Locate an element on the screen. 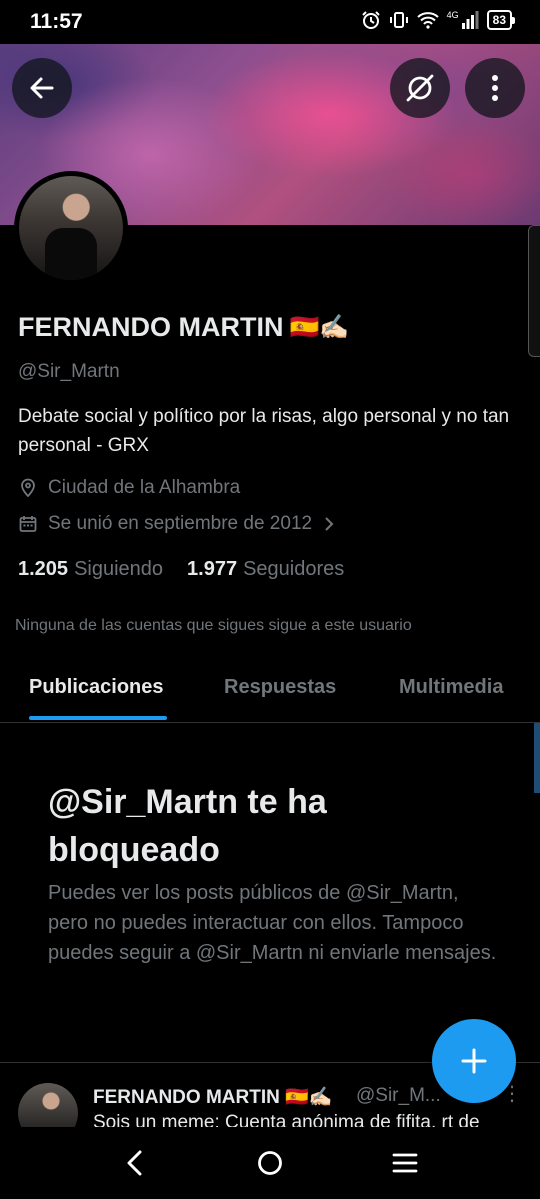 Image resolution: width=540 pixels, height=1199 pixels. post-avatar is located at coordinates (48, 1105).